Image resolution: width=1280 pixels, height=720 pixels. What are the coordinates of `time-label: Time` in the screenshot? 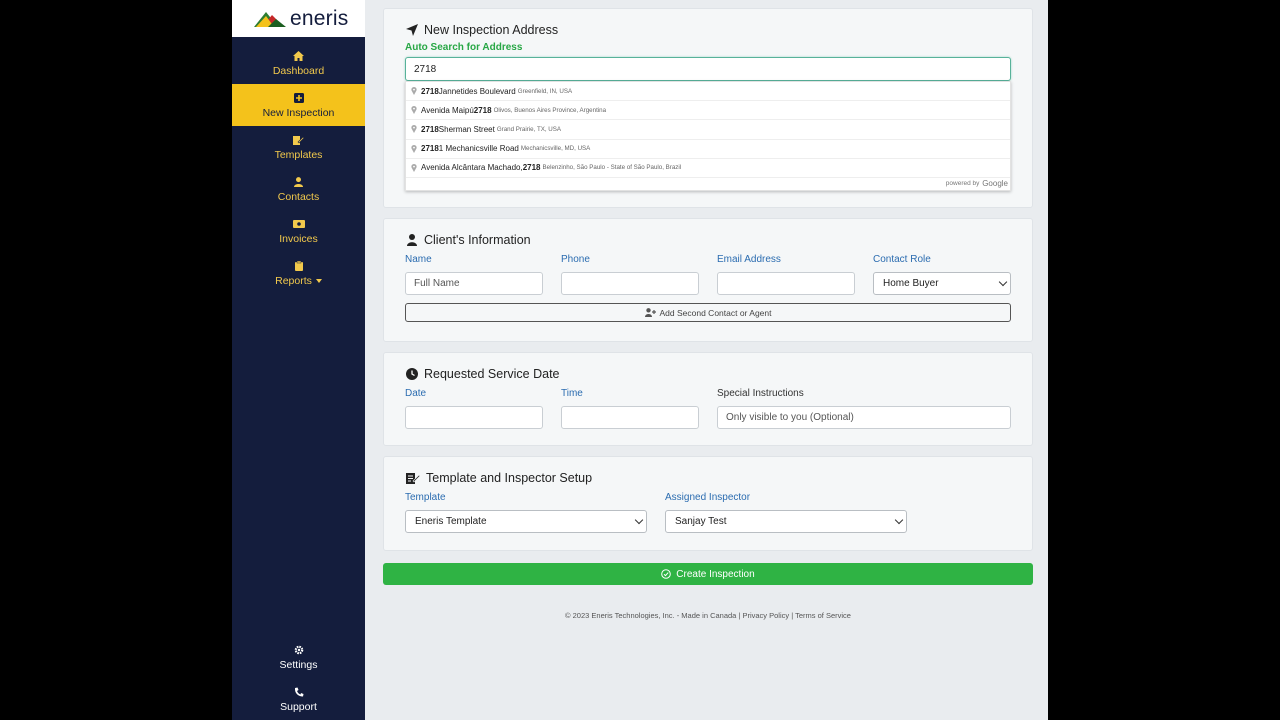 It's located at (572, 393).